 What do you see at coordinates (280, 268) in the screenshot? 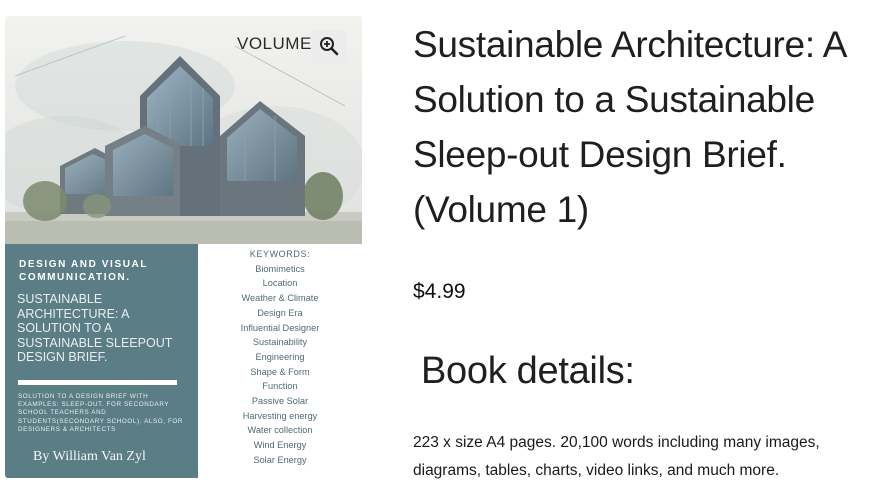
I see `keyword-item: Biomimetics` at bounding box center [280, 268].